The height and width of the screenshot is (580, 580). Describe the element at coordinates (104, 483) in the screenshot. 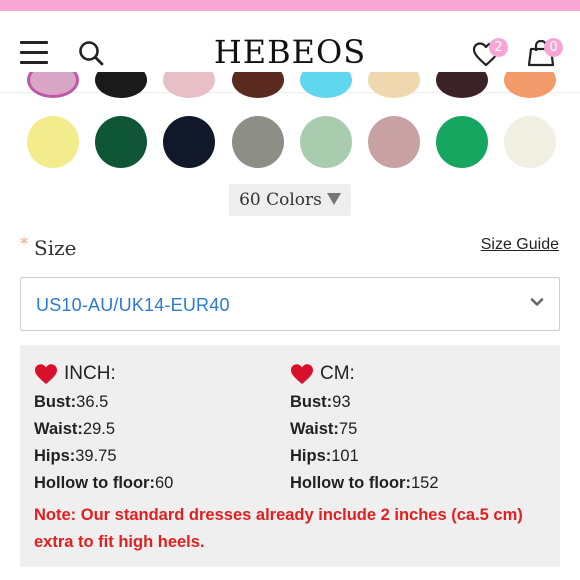

I see `inch-row: Hollow to floor:60` at that location.